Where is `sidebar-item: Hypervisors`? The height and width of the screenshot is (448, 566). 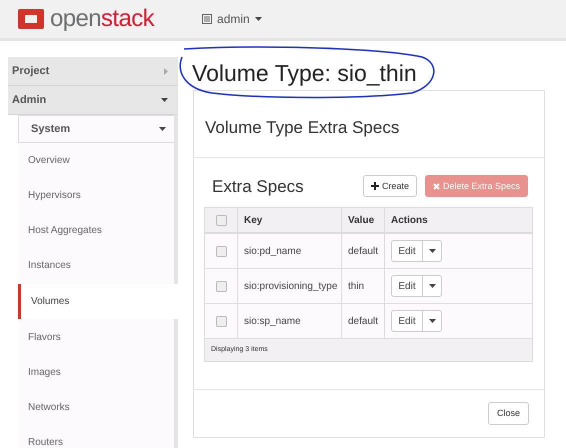 sidebar-item: Hypervisors is located at coordinates (96, 195).